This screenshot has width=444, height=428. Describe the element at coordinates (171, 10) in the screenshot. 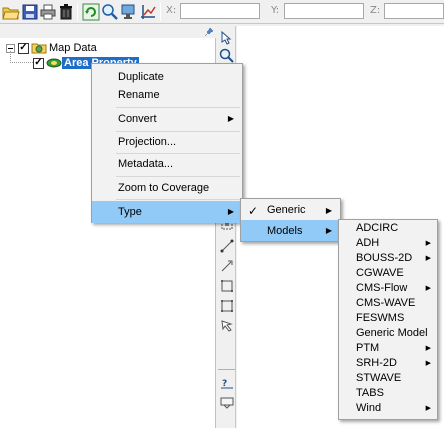

I see `x-coordinate-label: X:` at that location.